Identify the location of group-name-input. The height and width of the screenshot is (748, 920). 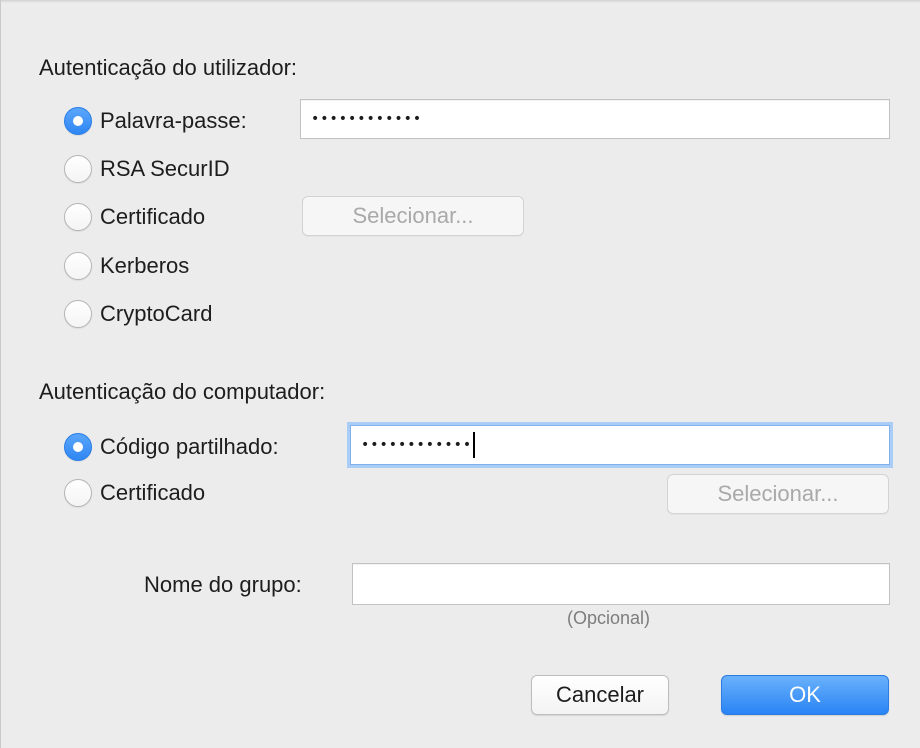
(621, 584).